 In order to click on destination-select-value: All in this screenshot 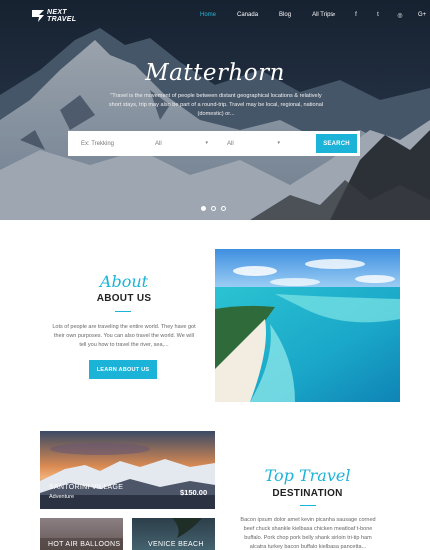, I will do `click(230, 143)`.